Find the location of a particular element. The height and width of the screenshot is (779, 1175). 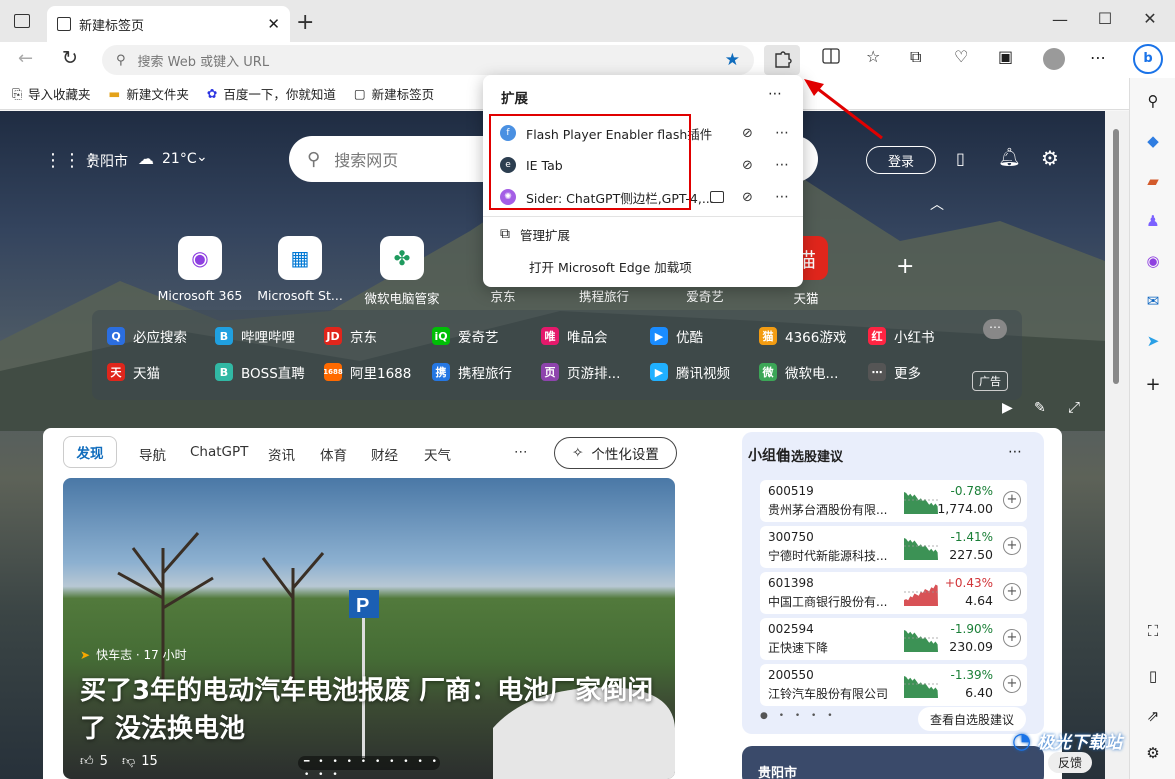

stock-row: 601398 中国工商银行股份有... +0.43% 4.64 + is located at coordinates (893, 593).